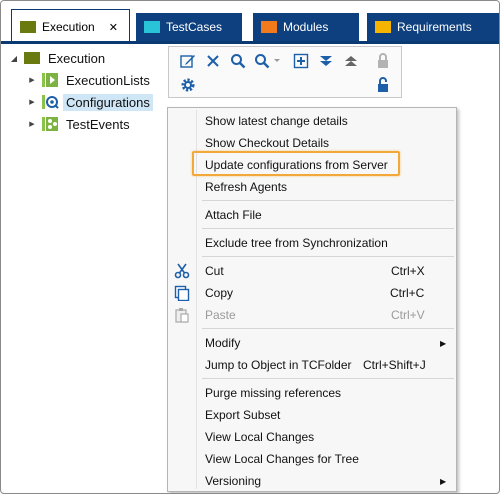 Image resolution: width=500 pixels, height=494 pixels. Describe the element at coordinates (312, 187) in the screenshot. I see `menu-item-refresh-agents: Refresh Agents` at that location.